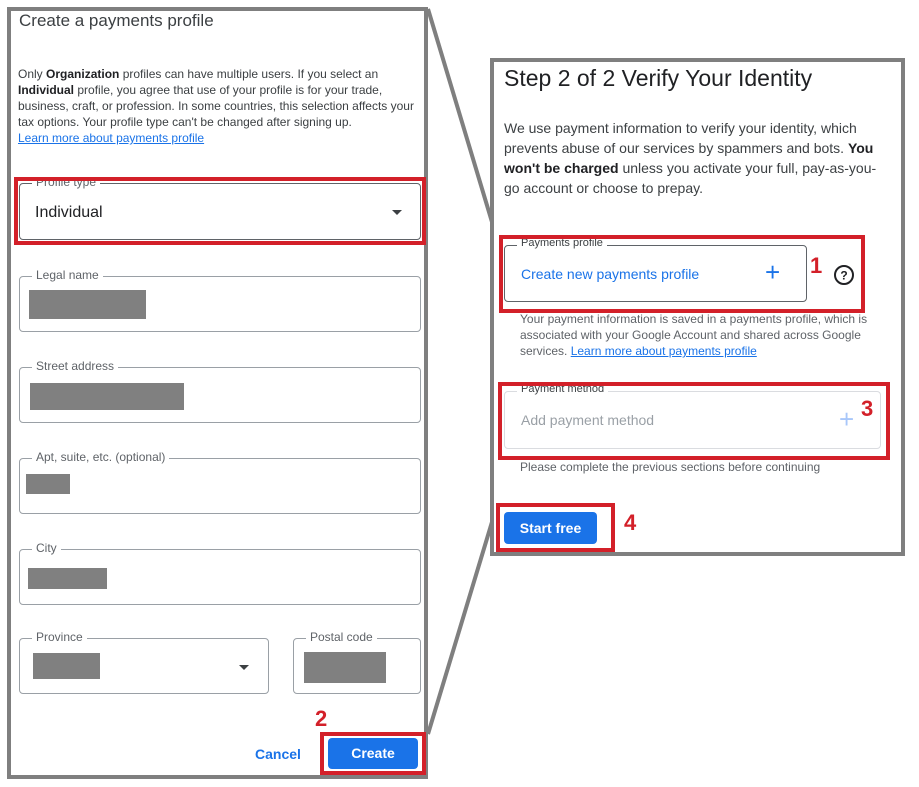 The image size is (919, 787). Describe the element at coordinates (321, 718) in the screenshot. I see `annotation-number-2: 2` at that location.